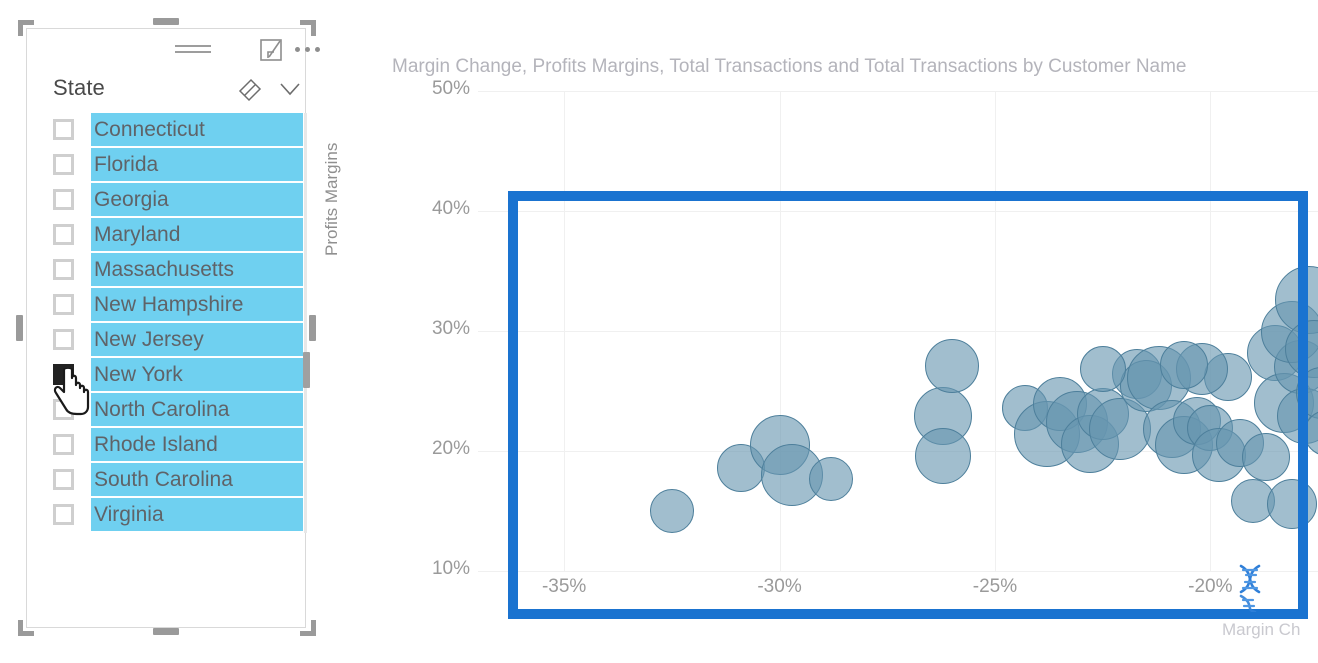 Image resolution: width=1318 pixels, height=663 pixels. I want to click on y-axis-tick-label: 10%, so click(450, 568).